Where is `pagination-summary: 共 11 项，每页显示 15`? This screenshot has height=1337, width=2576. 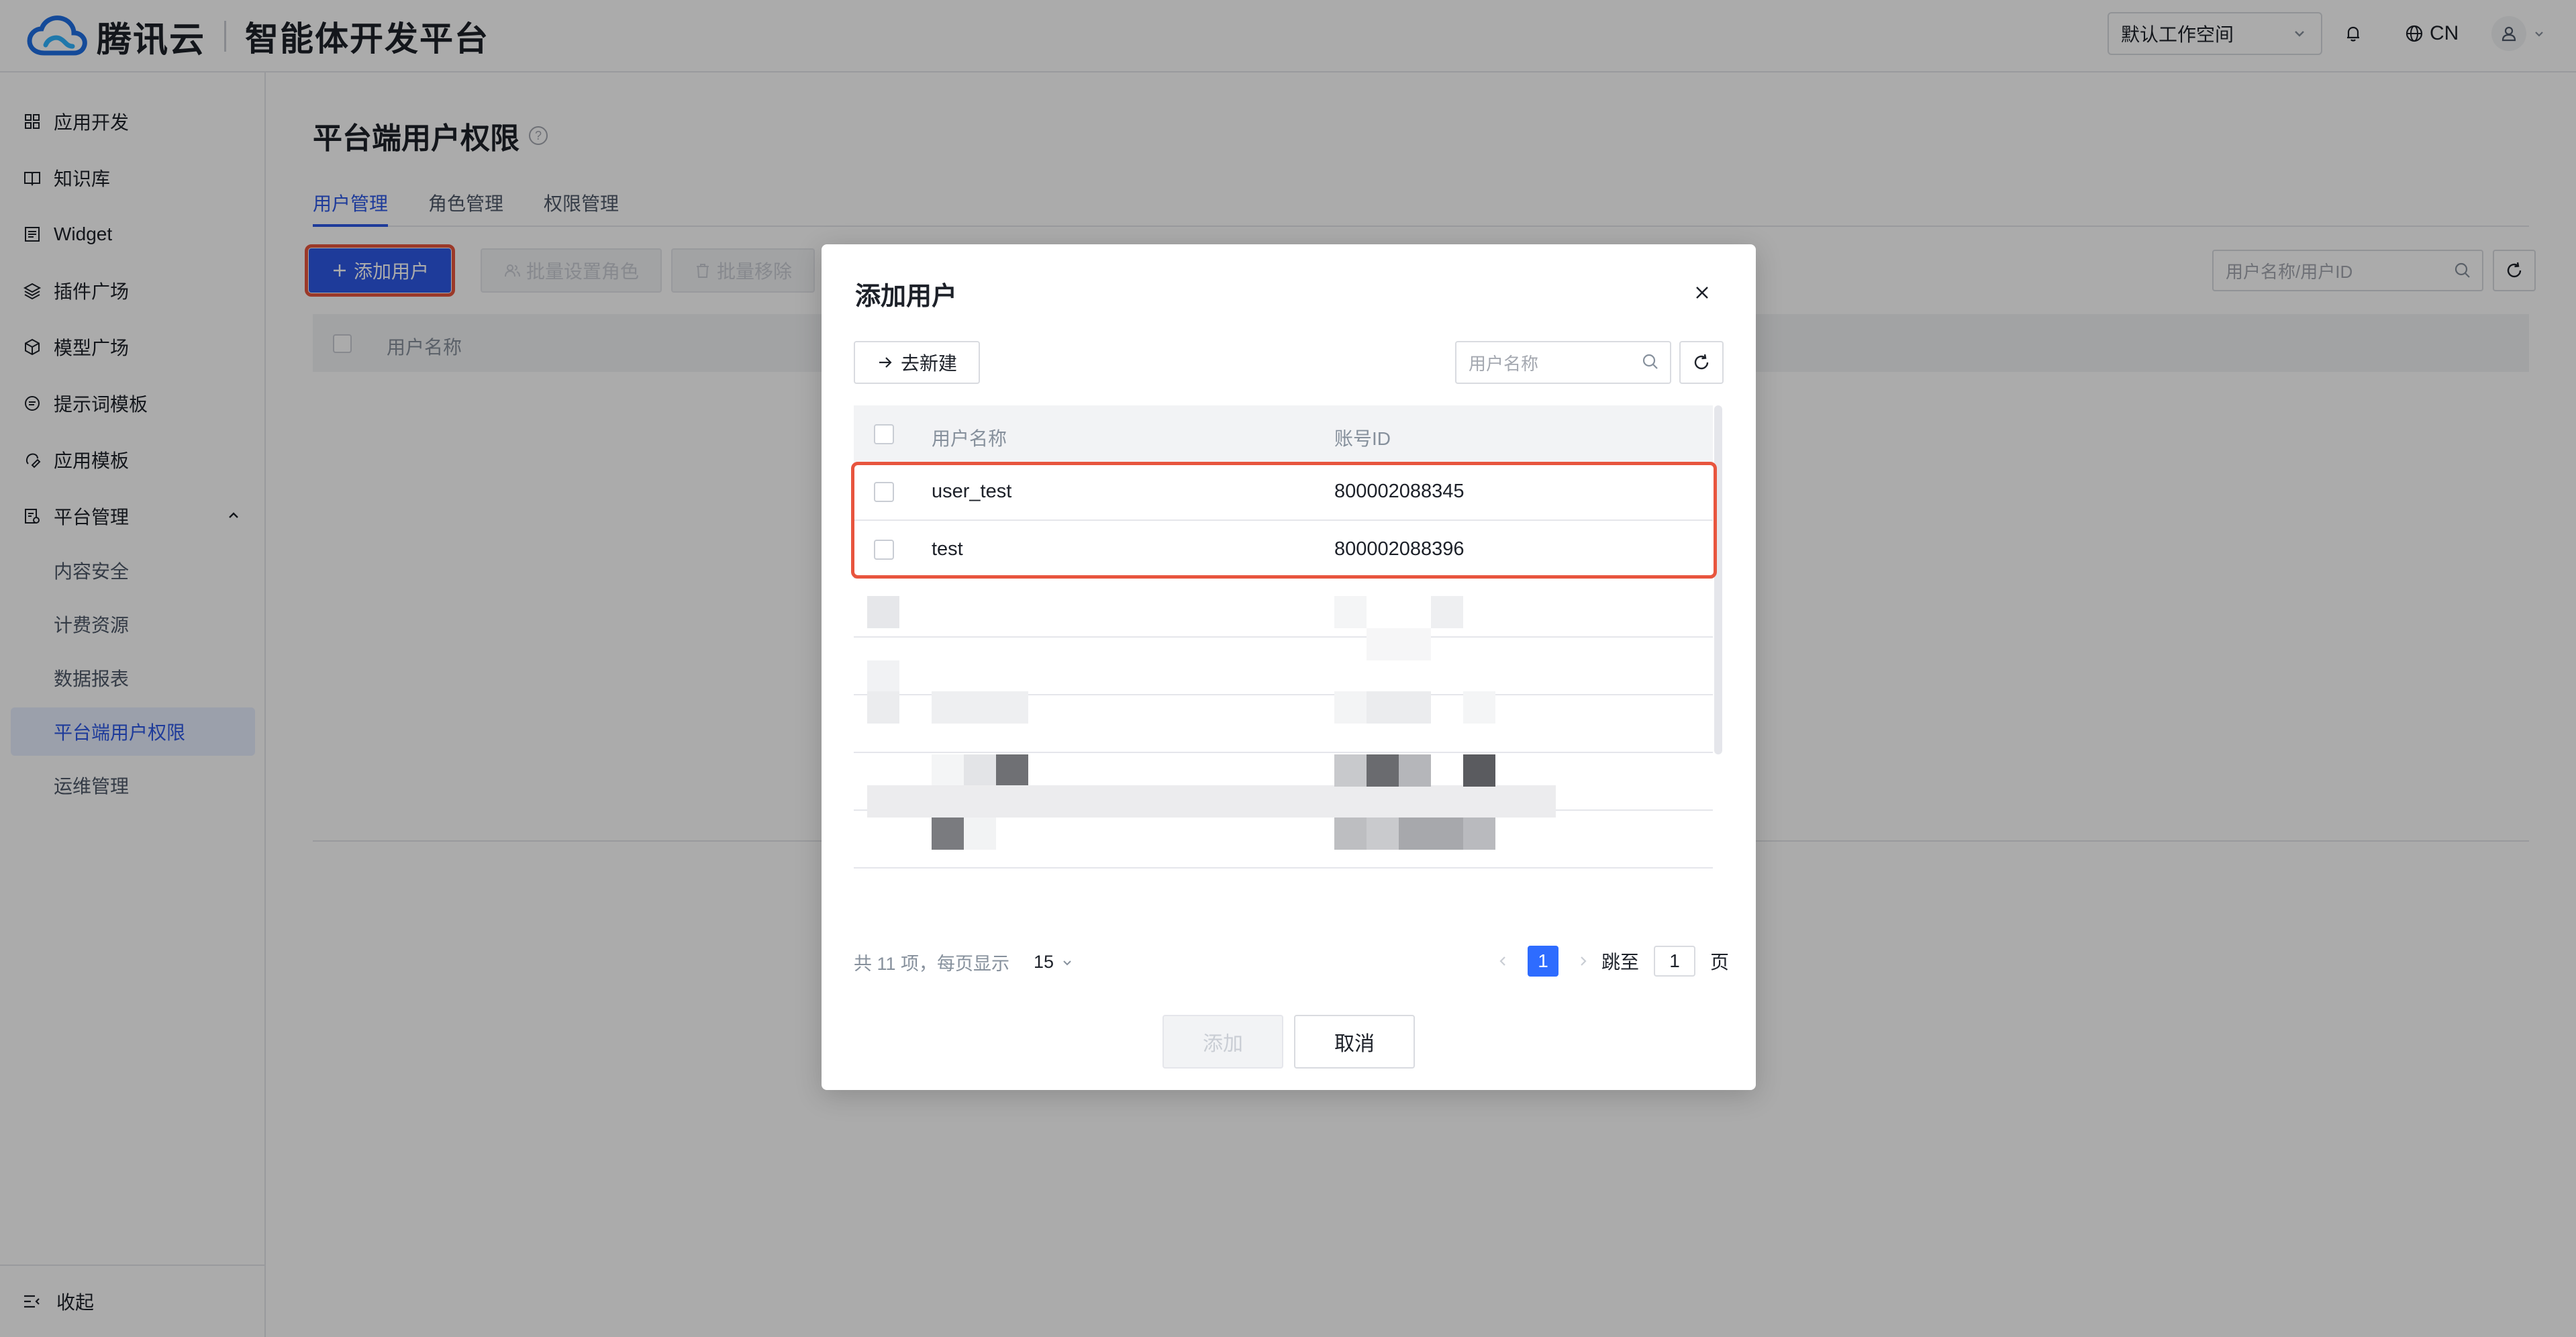
pagination-summary: 共 11 项，每页显示 15 is located at coordinates (964, 962).